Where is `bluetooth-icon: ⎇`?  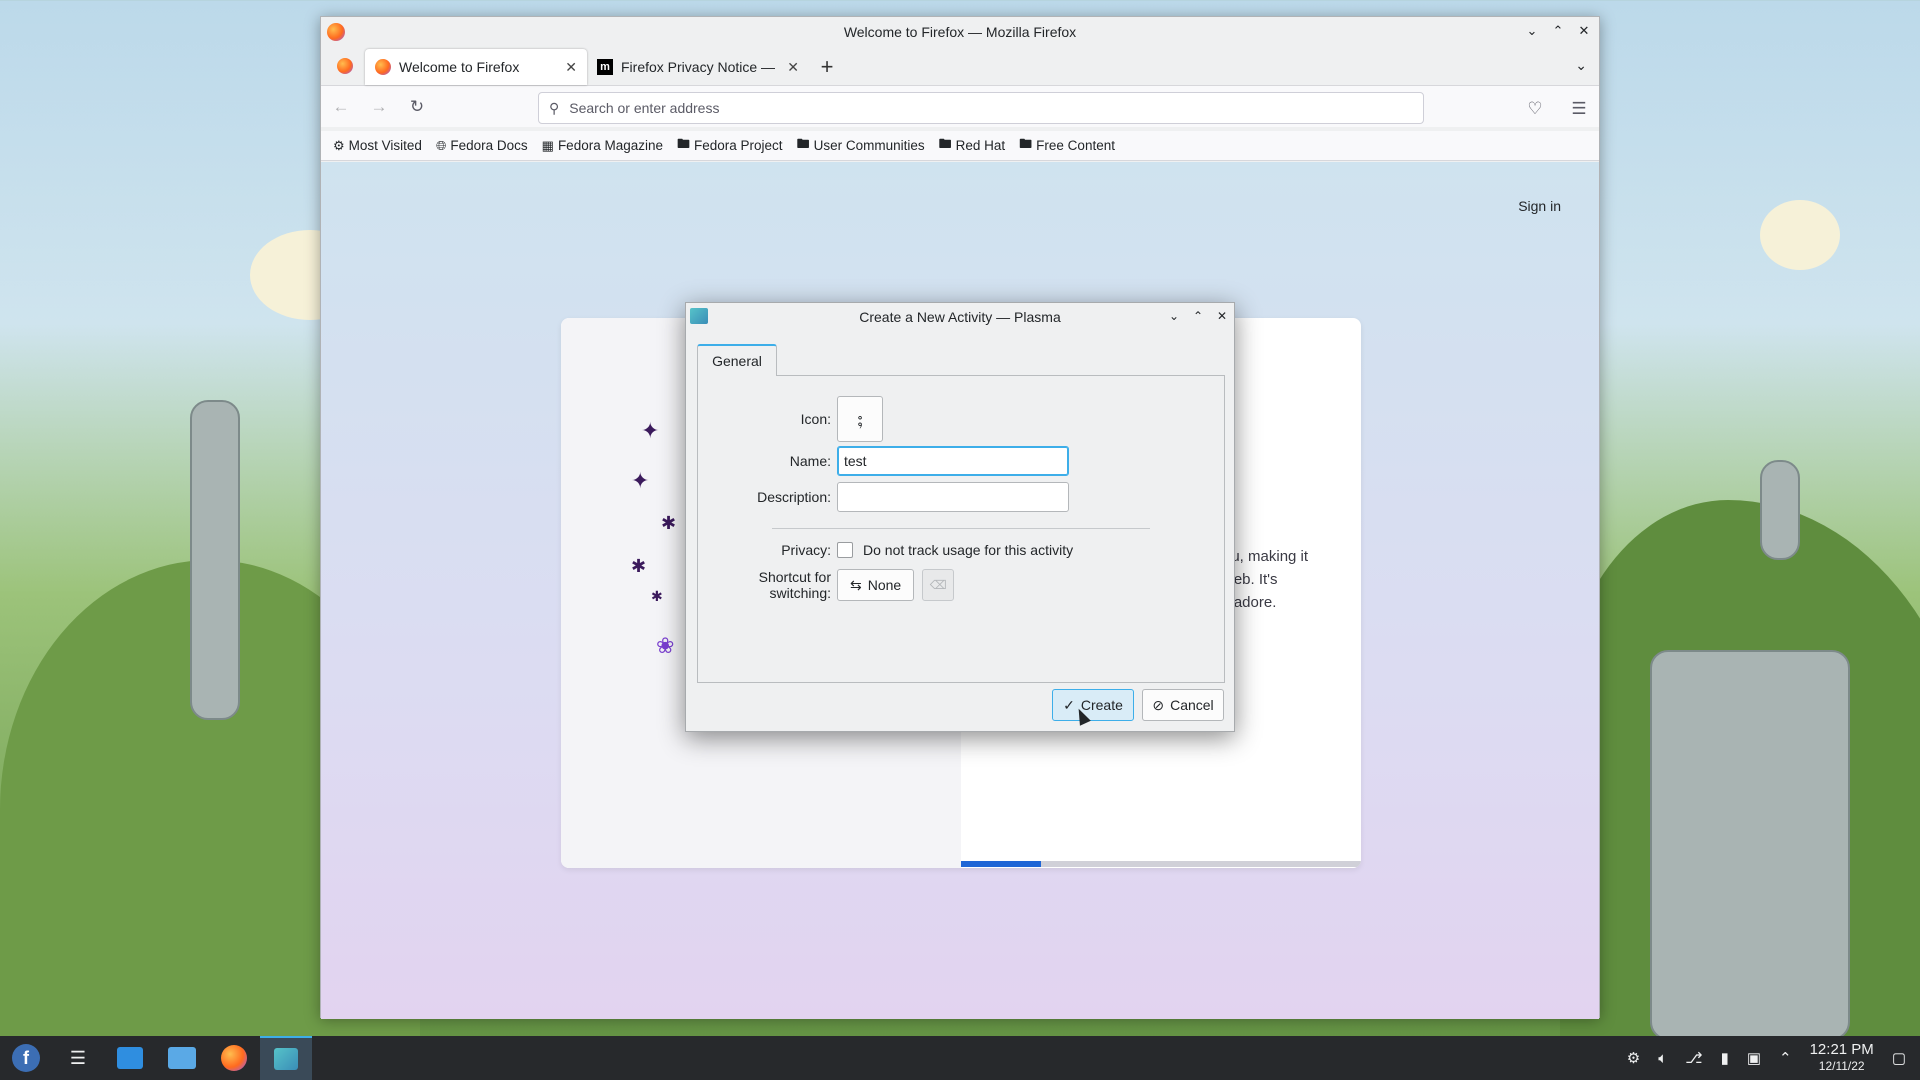
bluetooth-icon: ⎇ is located at coordinates (1693, 1058).